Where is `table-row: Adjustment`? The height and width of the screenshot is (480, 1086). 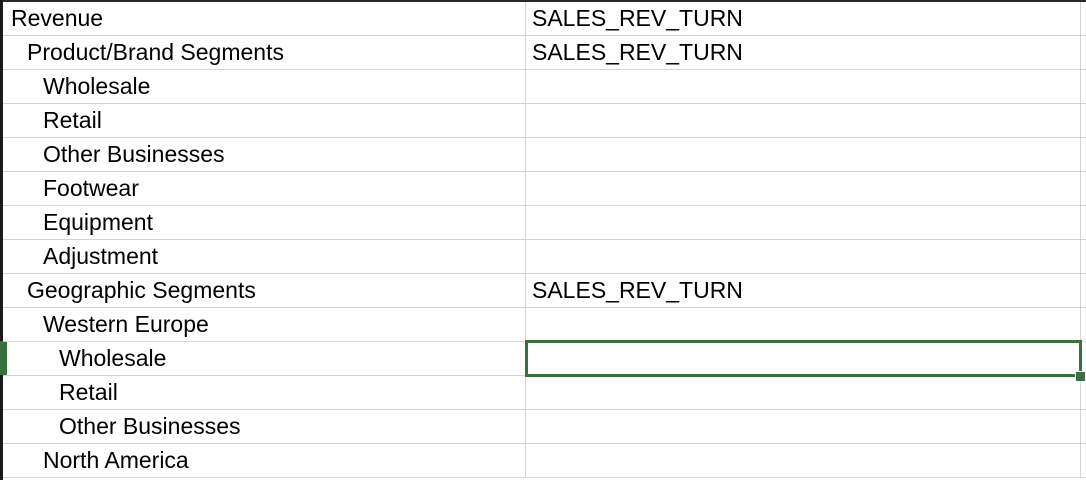 table-row: Adjustment is located at coordinates (544, 257).